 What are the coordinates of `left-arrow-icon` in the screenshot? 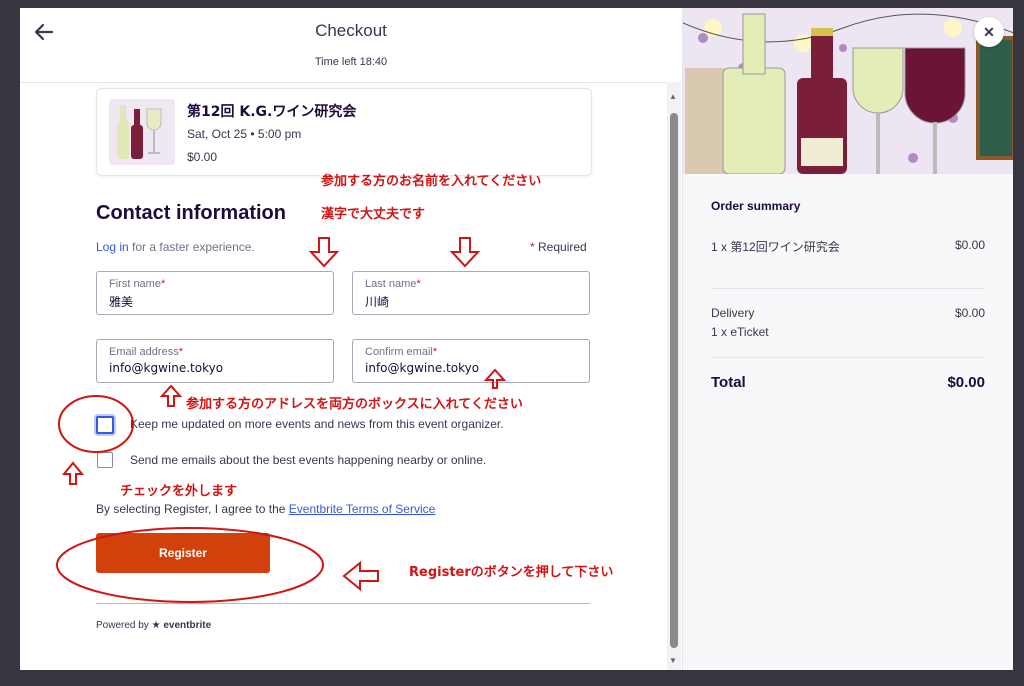 It's located at (360, 576).